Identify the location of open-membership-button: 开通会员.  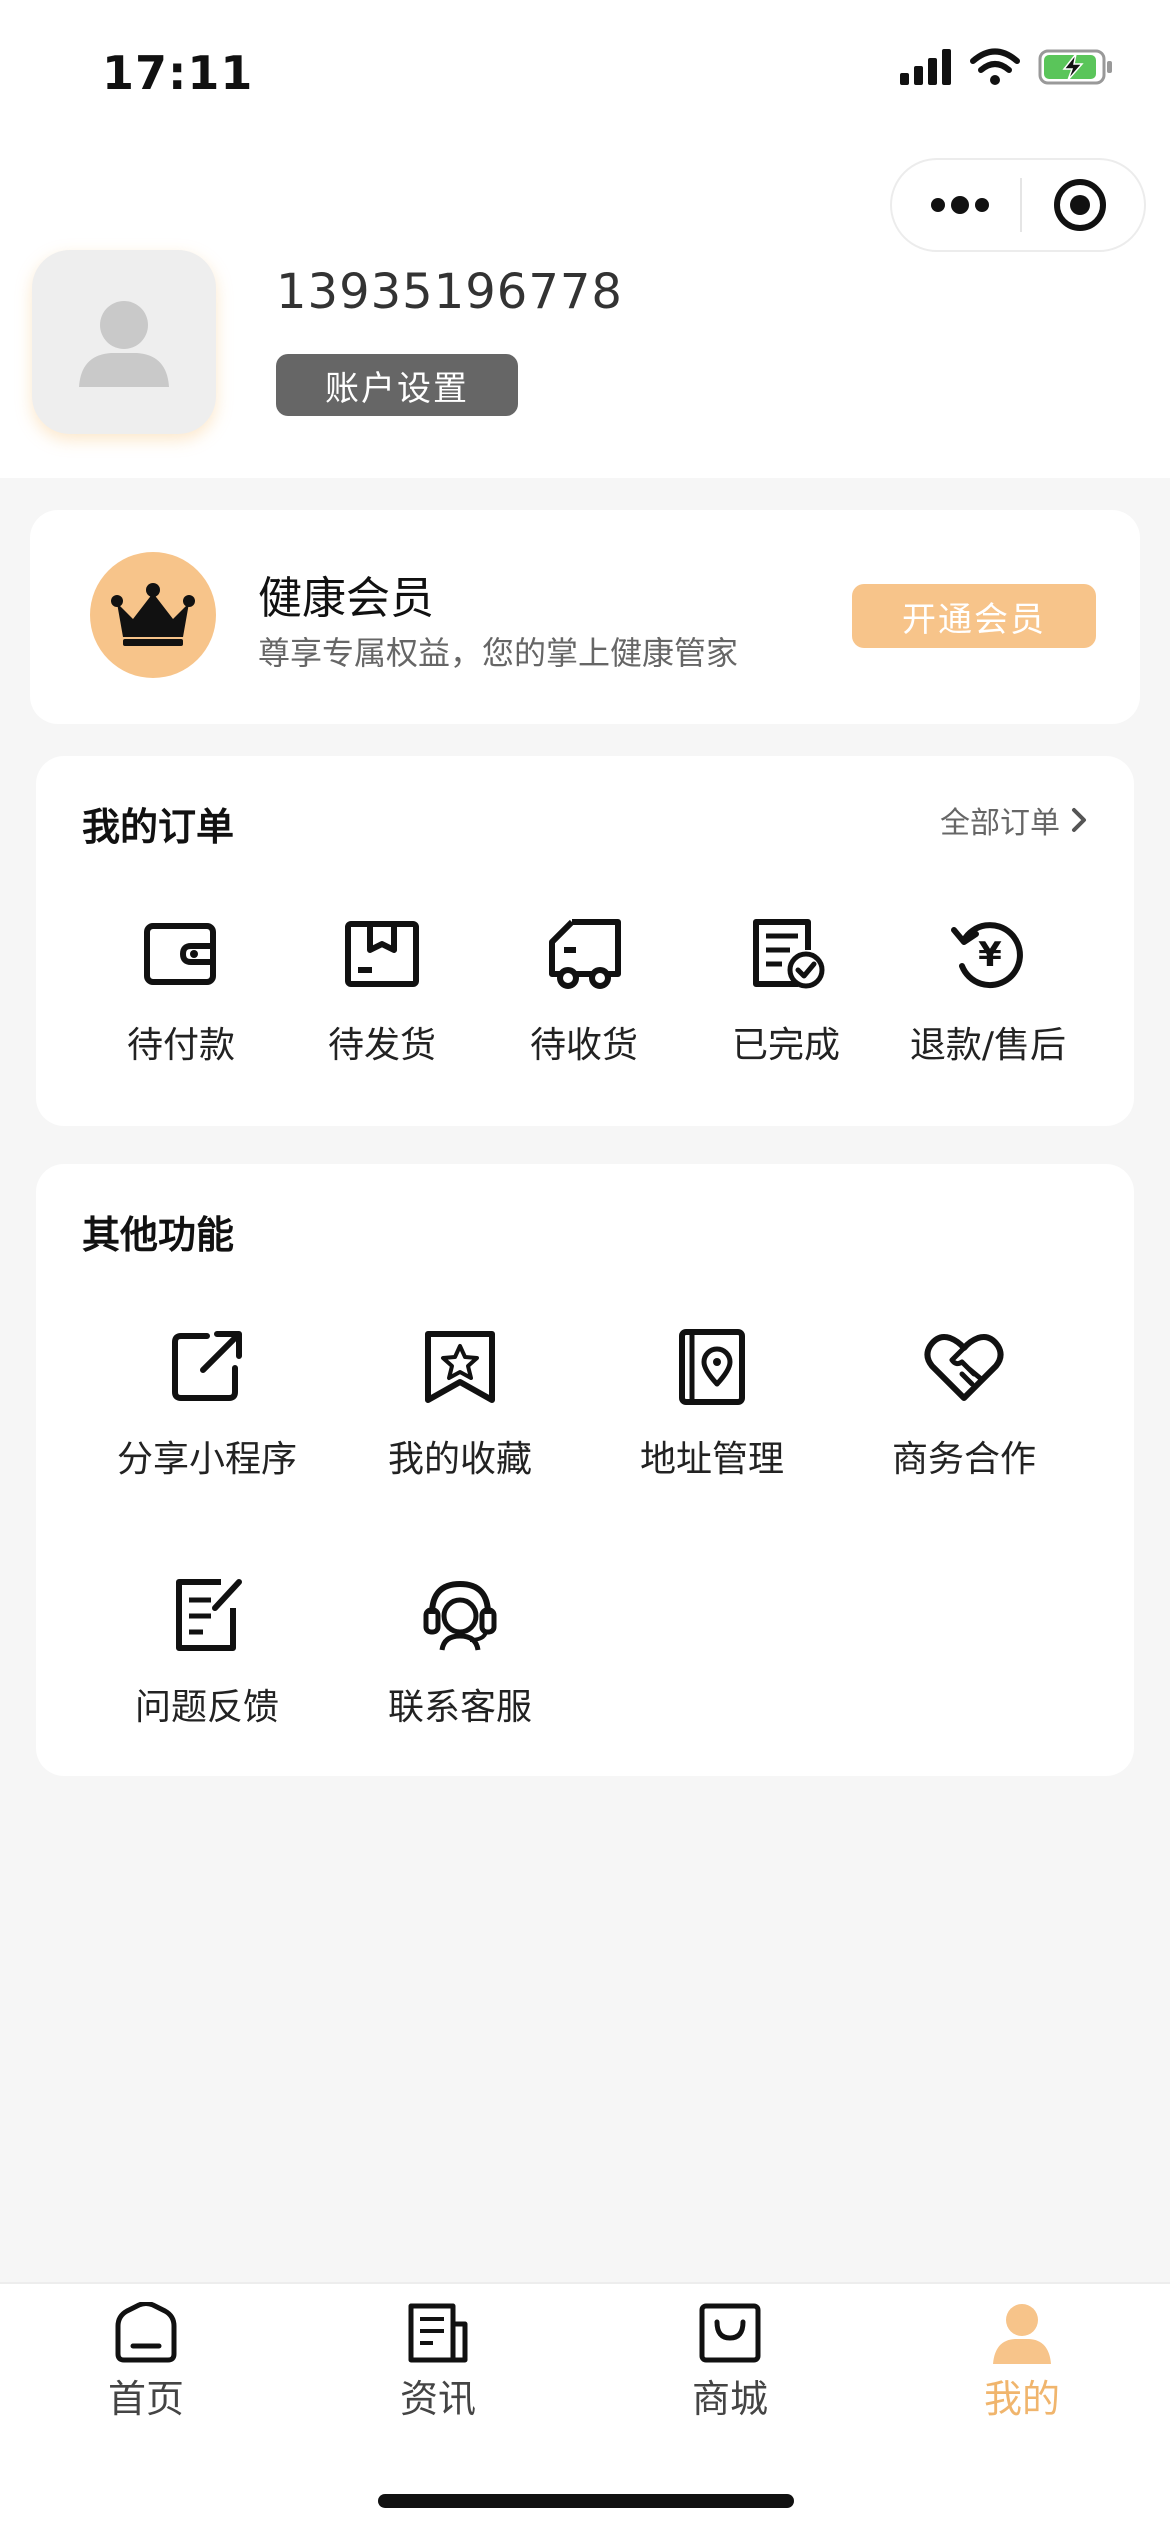
(974, 616).